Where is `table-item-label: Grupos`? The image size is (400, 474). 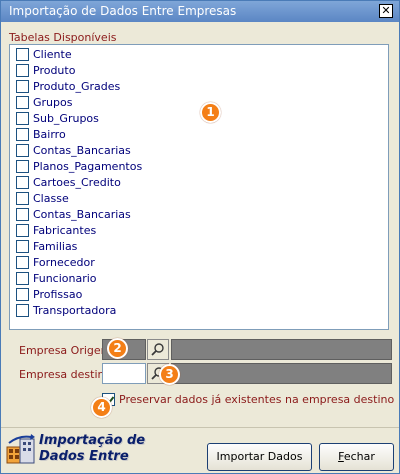
table-item-label: Grupos is located at coordinates (53, 102).